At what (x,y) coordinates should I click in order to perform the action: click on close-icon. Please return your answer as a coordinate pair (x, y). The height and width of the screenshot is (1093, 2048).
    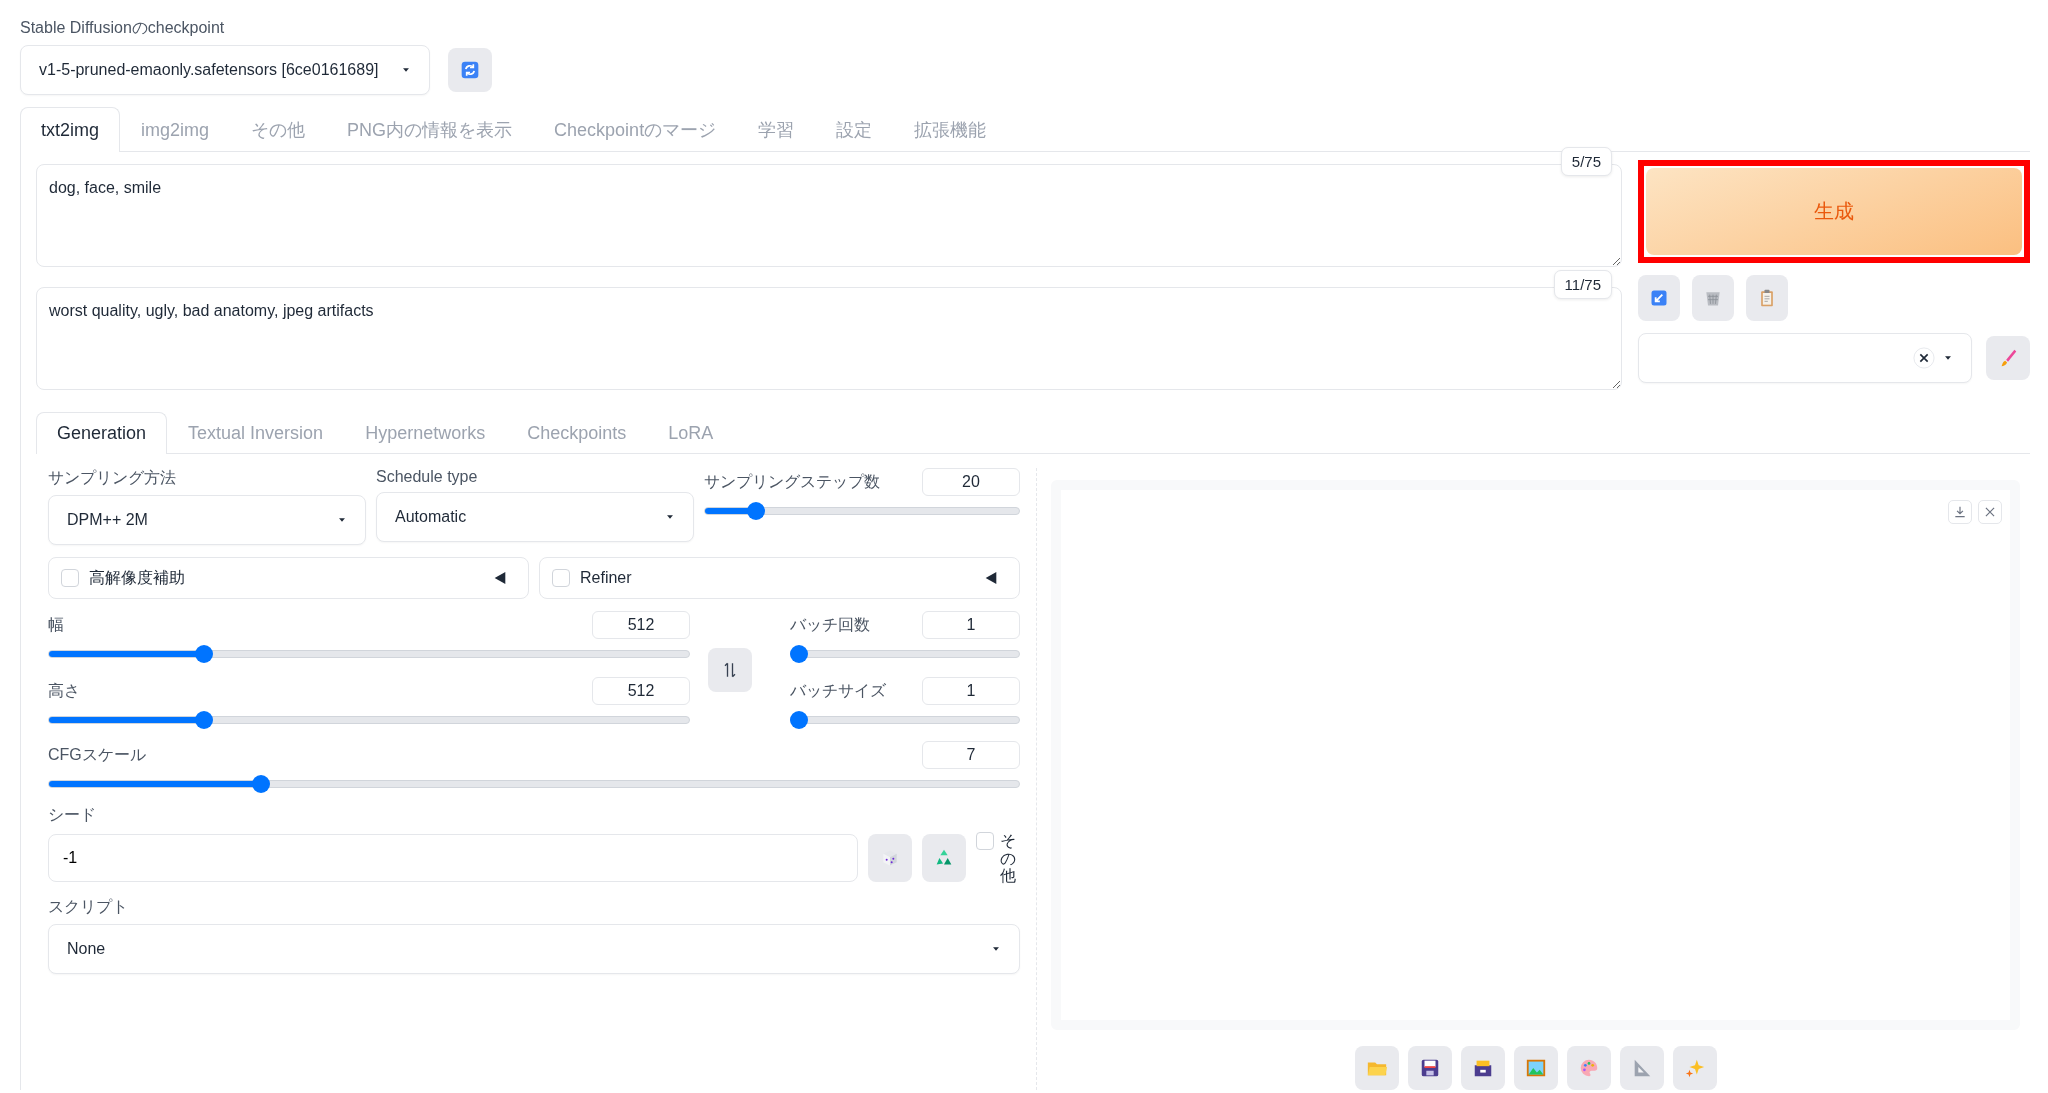
    Looking at the image, I should click on (1990, 512).